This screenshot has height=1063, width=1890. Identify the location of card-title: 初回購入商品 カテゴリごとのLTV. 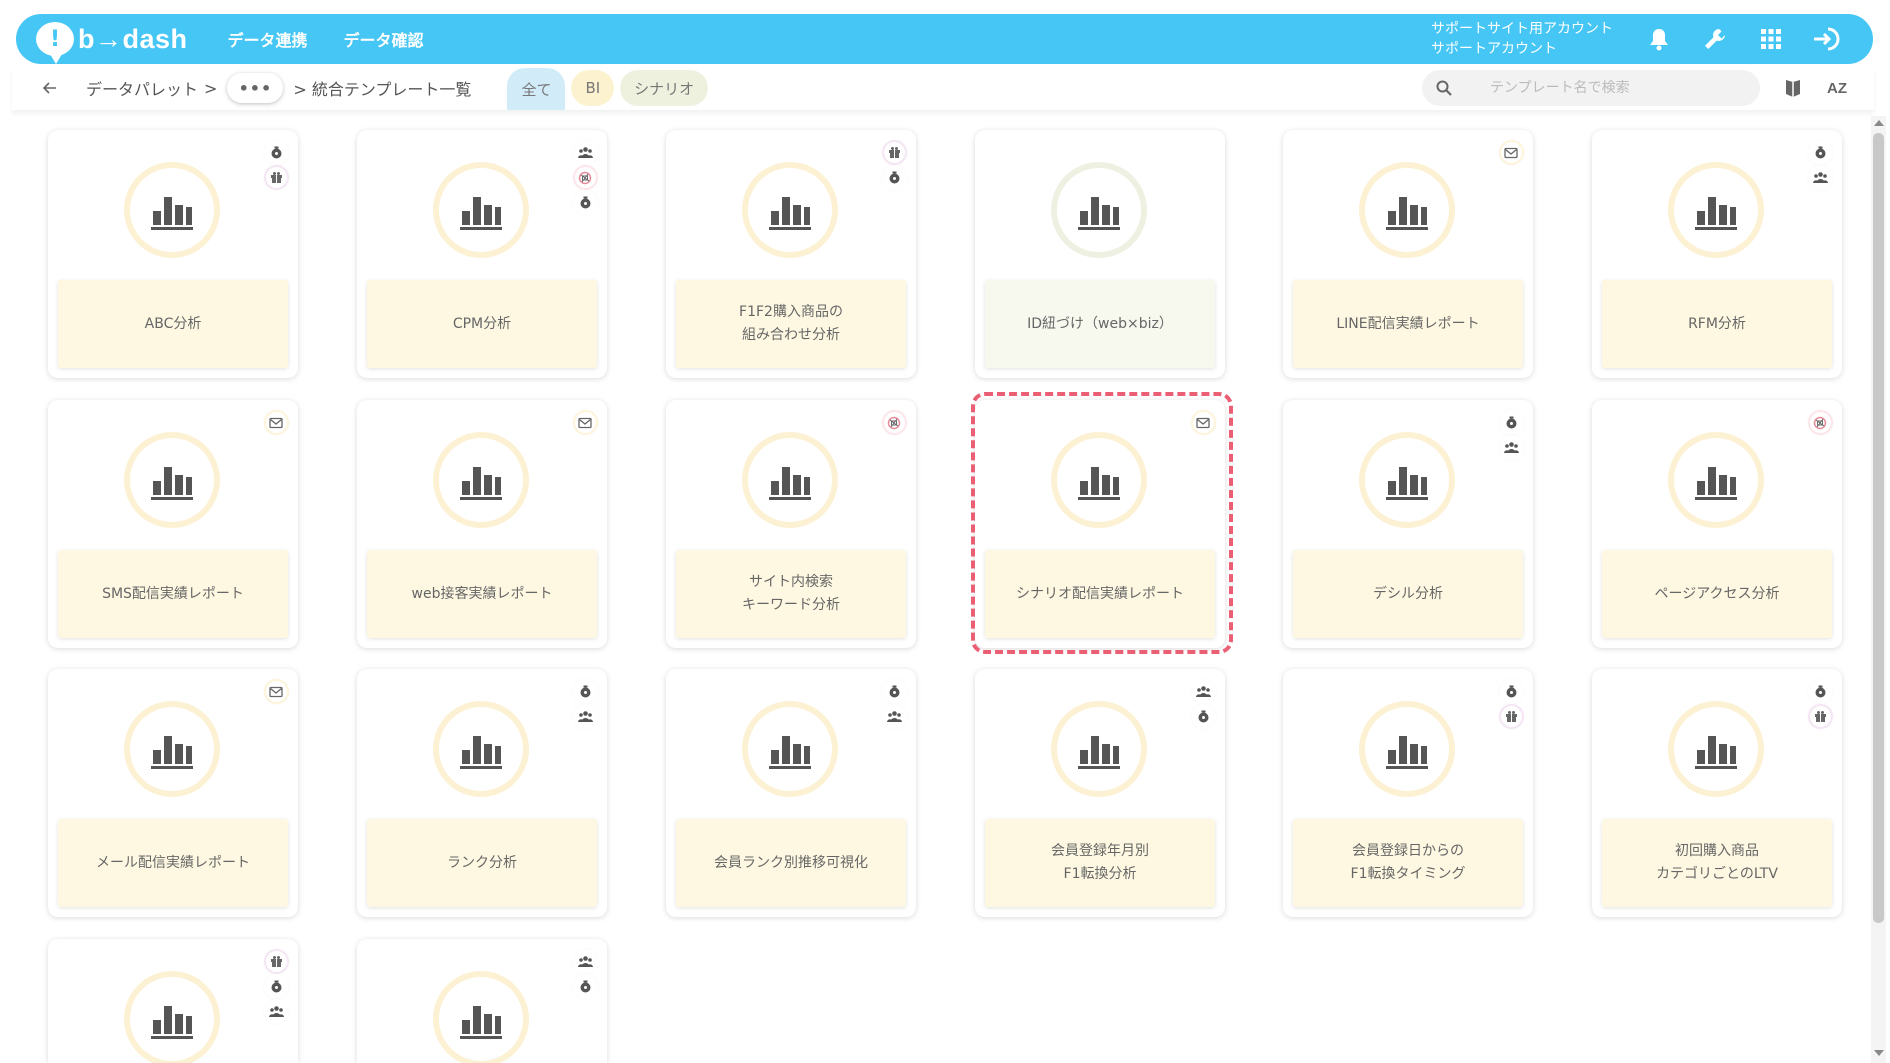
(1717, 863).